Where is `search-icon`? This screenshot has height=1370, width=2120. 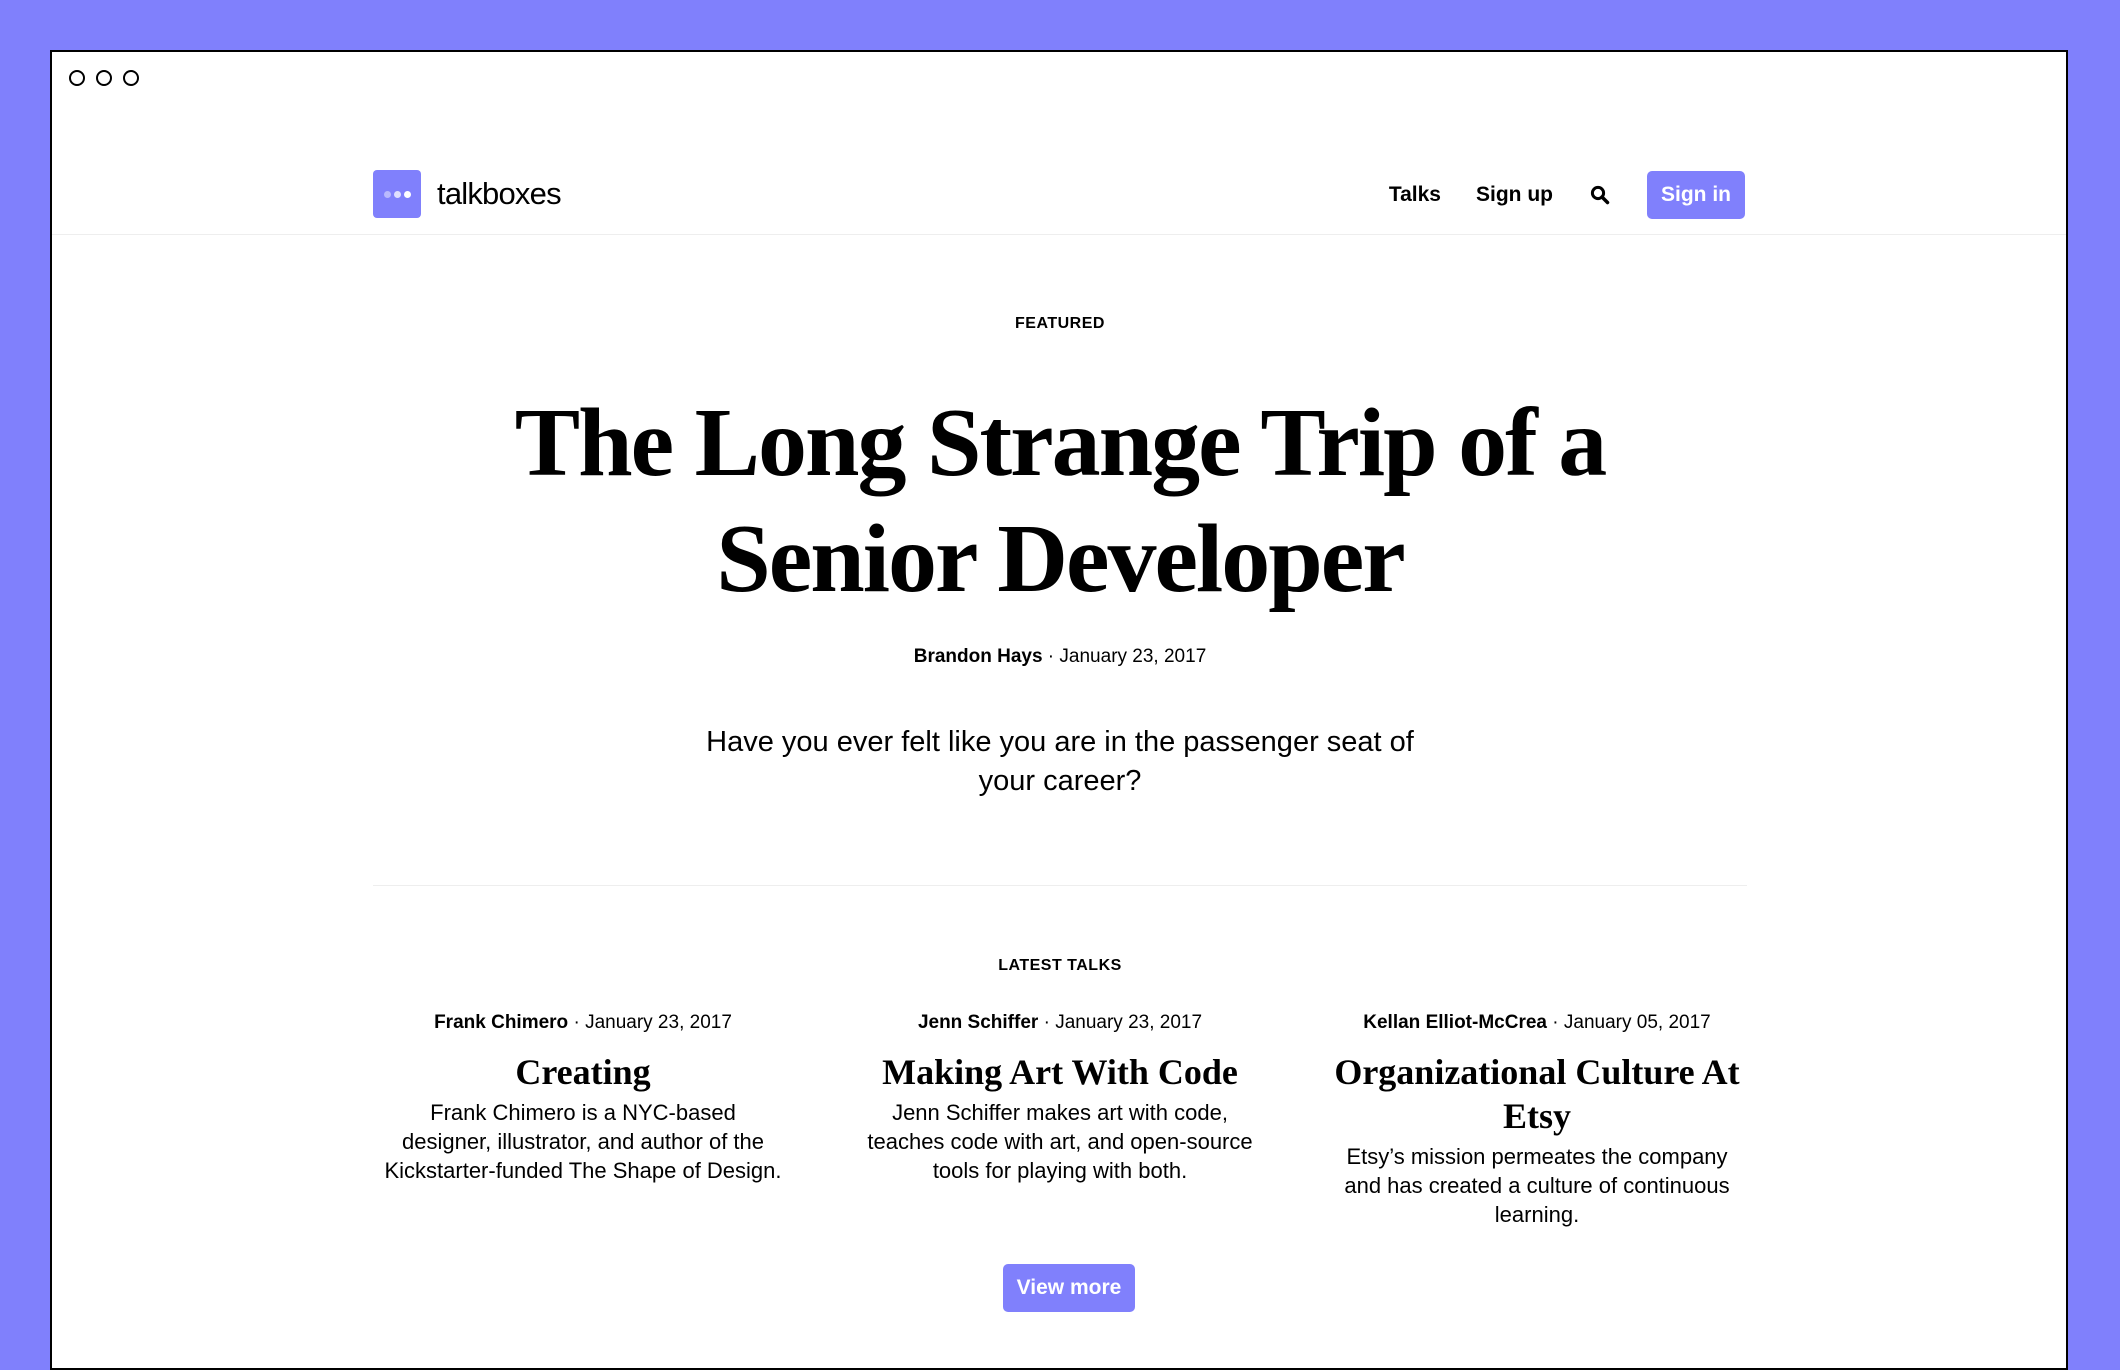
search-icon is located at coordinates (1600, 195).